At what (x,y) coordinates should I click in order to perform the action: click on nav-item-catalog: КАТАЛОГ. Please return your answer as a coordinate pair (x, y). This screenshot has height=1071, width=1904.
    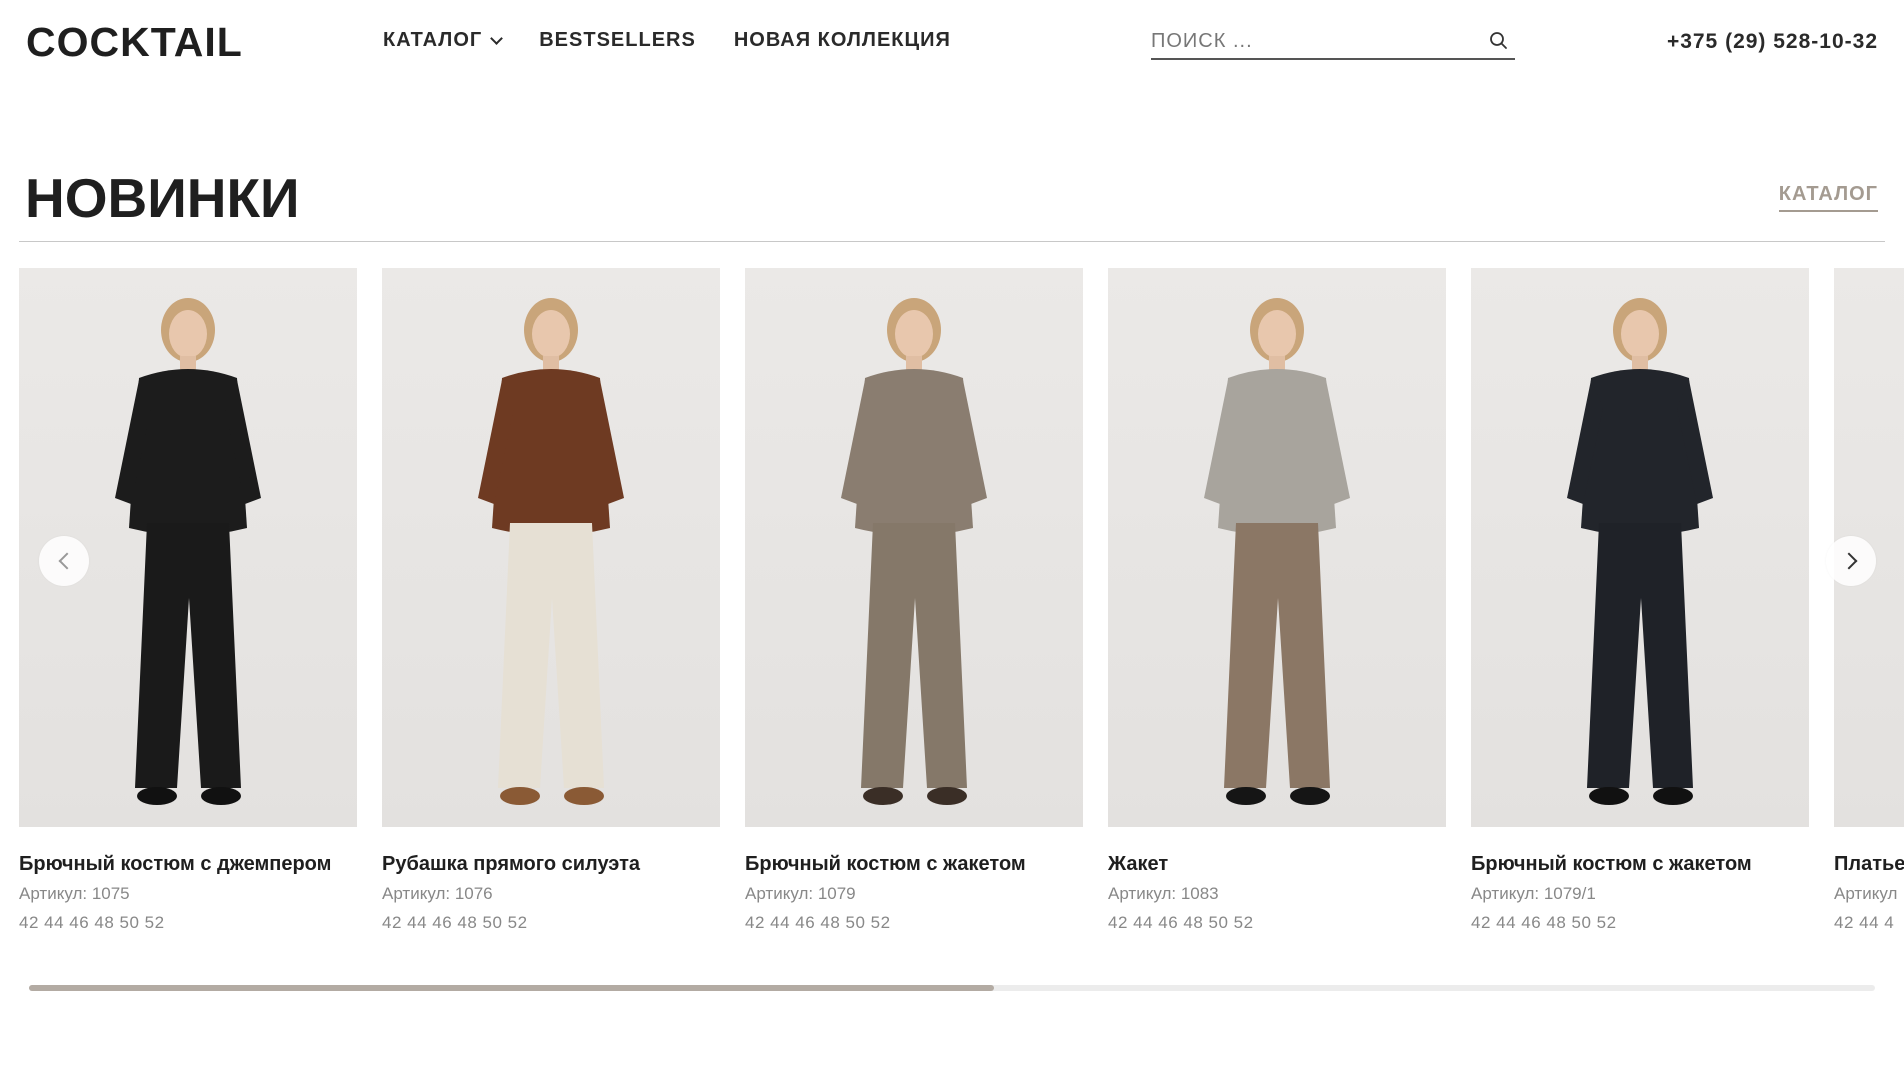
    Looking at the image, I should click on (443, 40).